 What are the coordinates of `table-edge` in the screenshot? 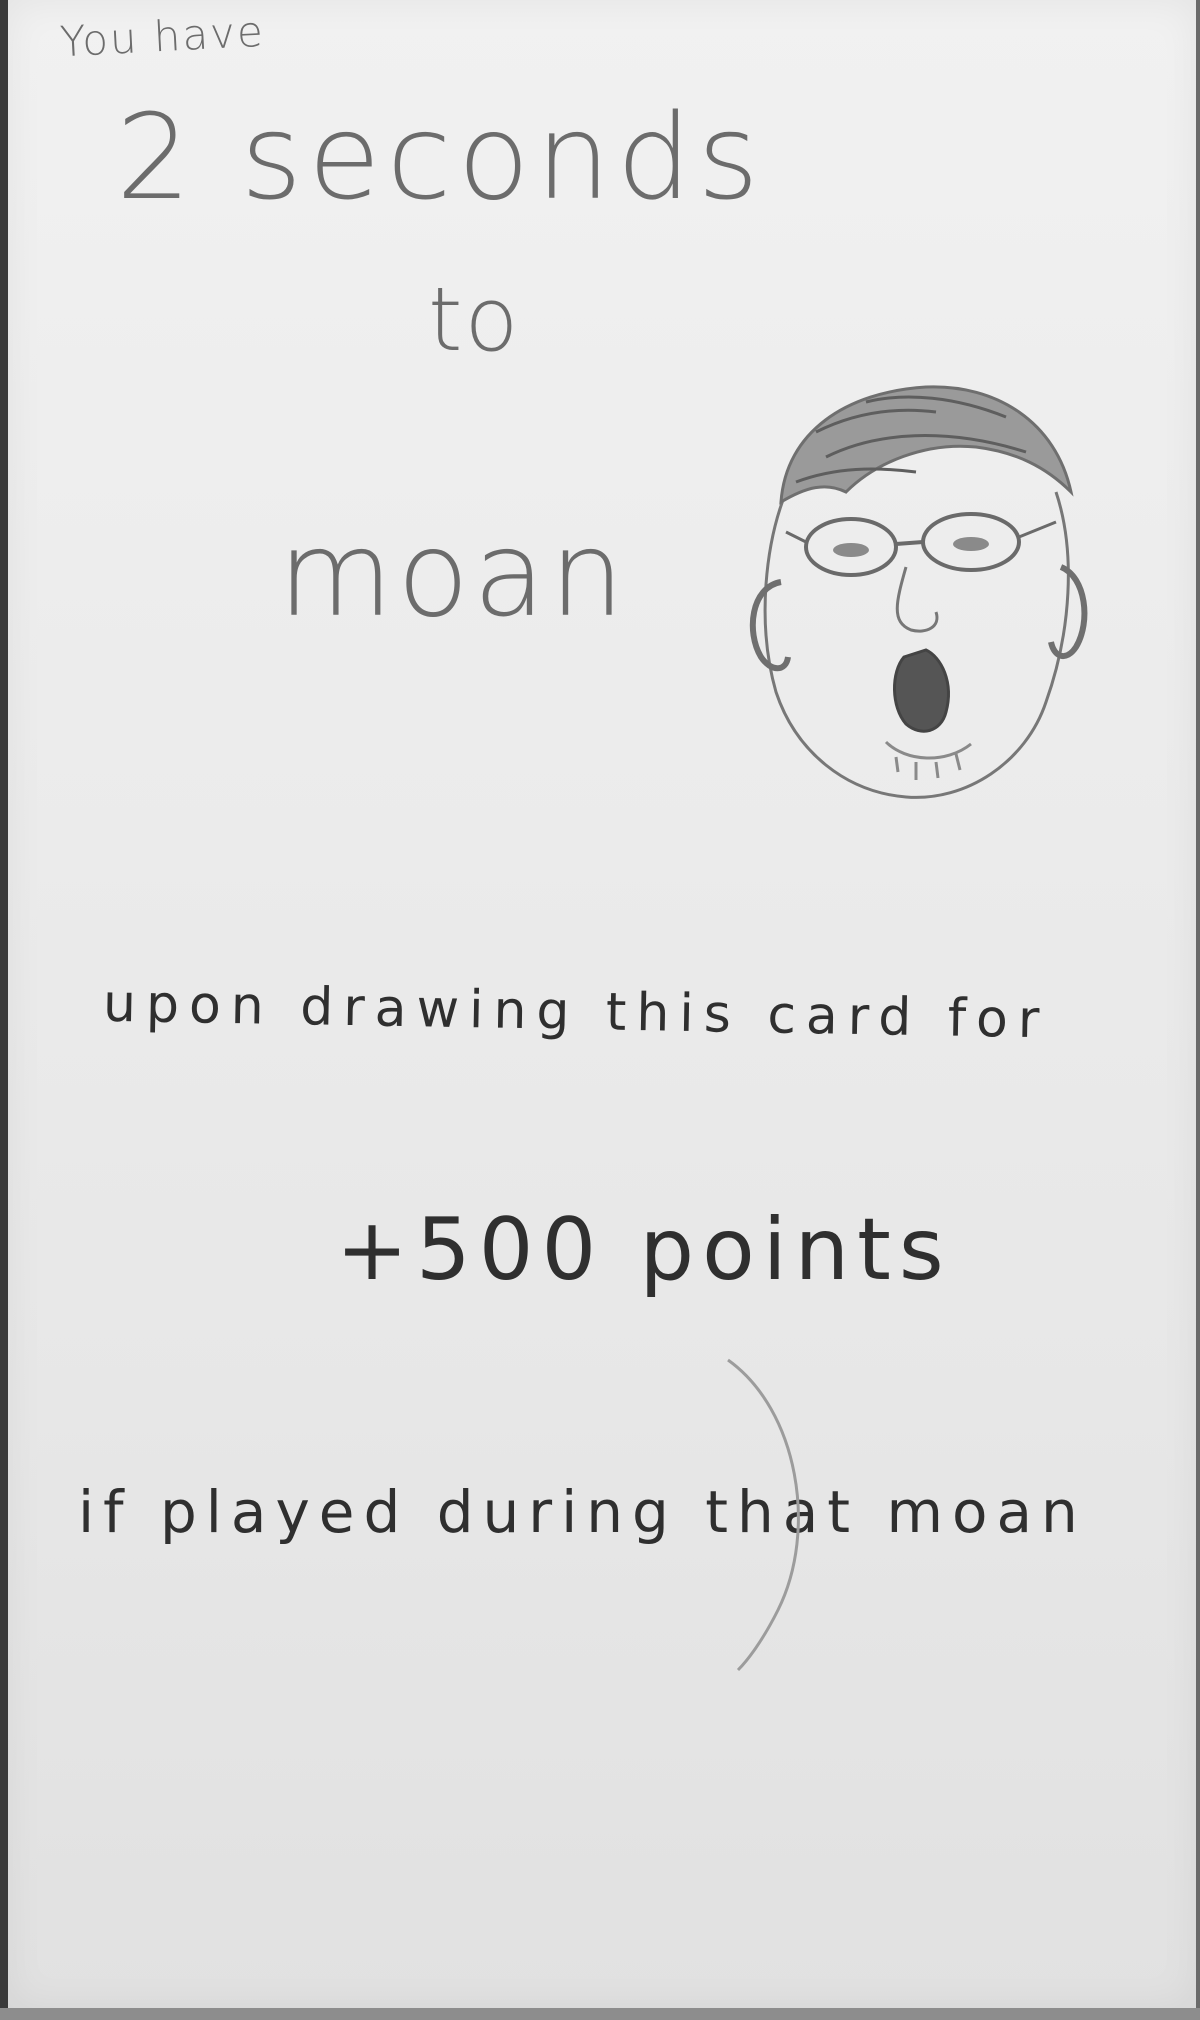 It's located at (4, 1010).